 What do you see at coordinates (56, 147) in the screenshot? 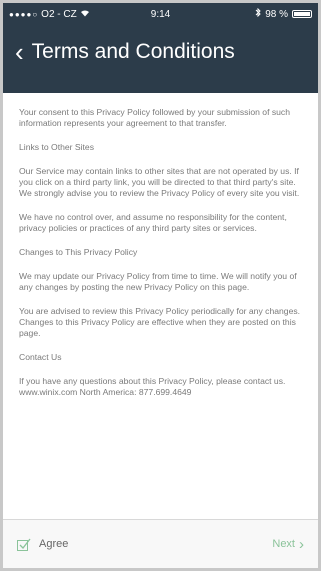
I see `section-heading: Links to Other Sites` at bounding box center [56, 147].